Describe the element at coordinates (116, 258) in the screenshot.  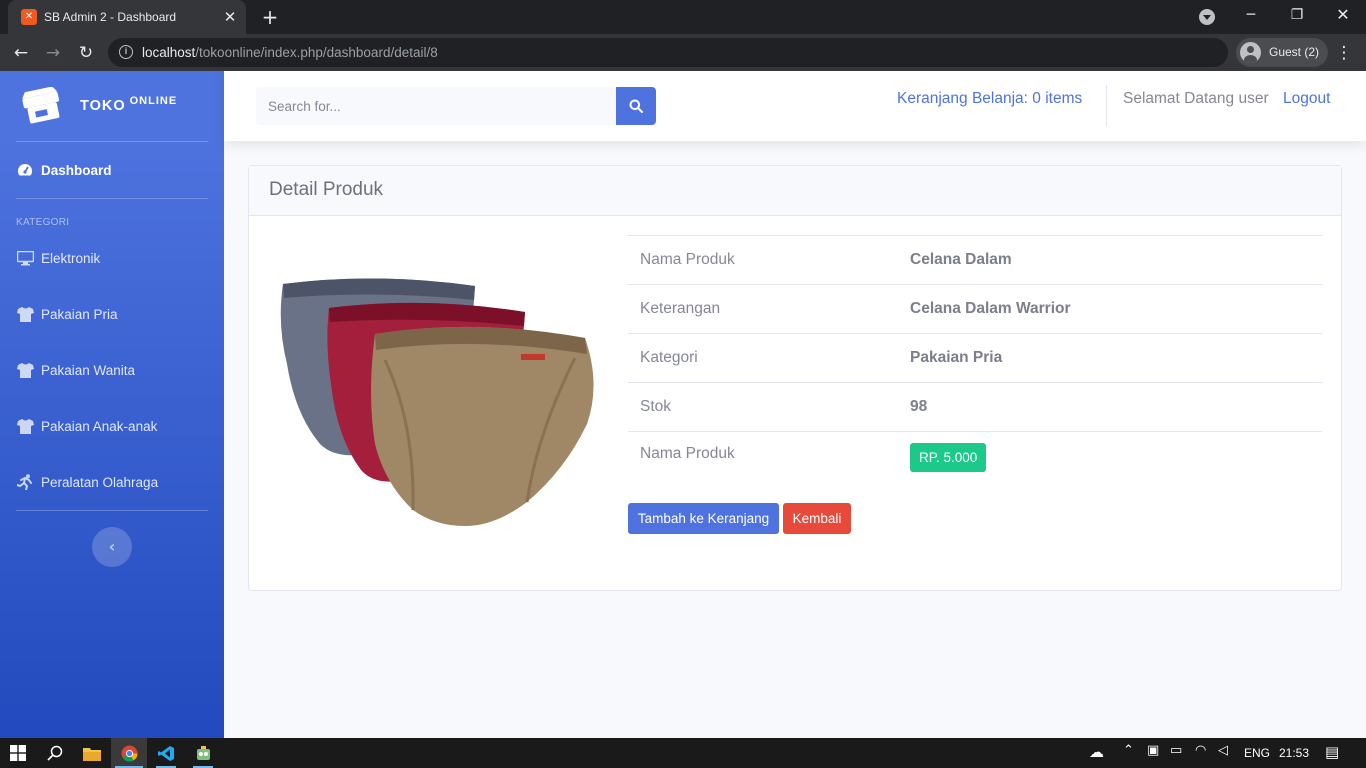
I see `sidebar-item-elektronik: Elektronik` at that location.